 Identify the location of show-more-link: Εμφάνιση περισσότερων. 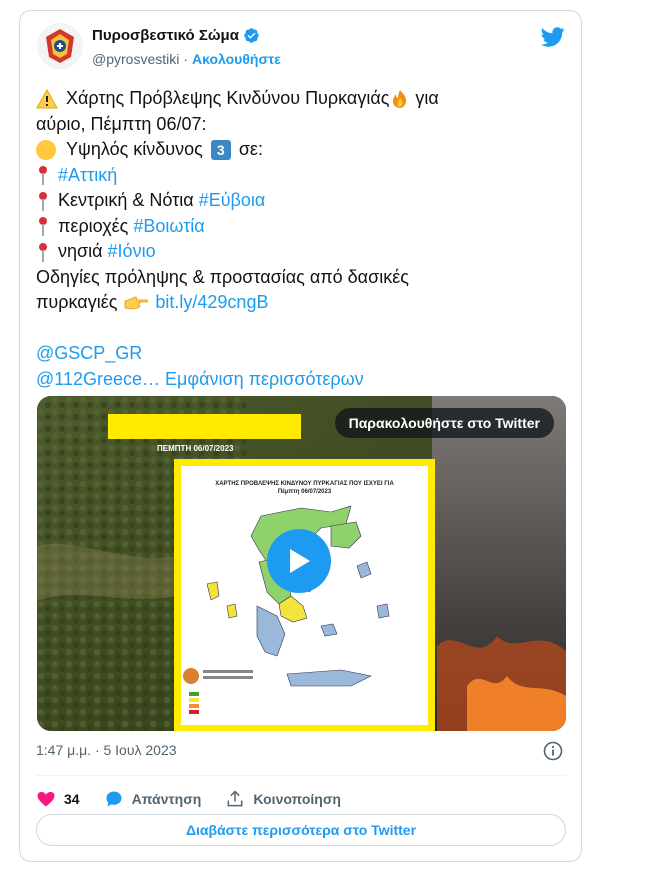
(264, 380).